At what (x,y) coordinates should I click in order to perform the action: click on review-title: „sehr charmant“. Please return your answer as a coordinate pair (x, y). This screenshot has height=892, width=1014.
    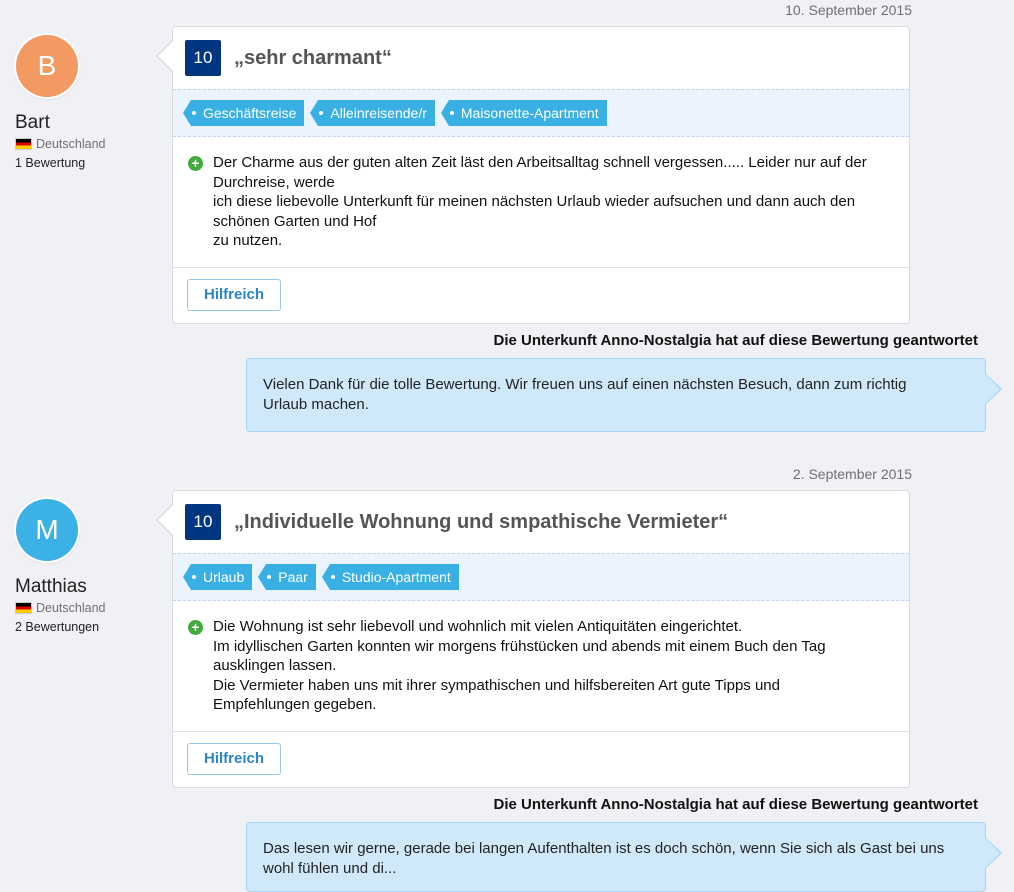
    Looking at the image, I should click on (313, 57).